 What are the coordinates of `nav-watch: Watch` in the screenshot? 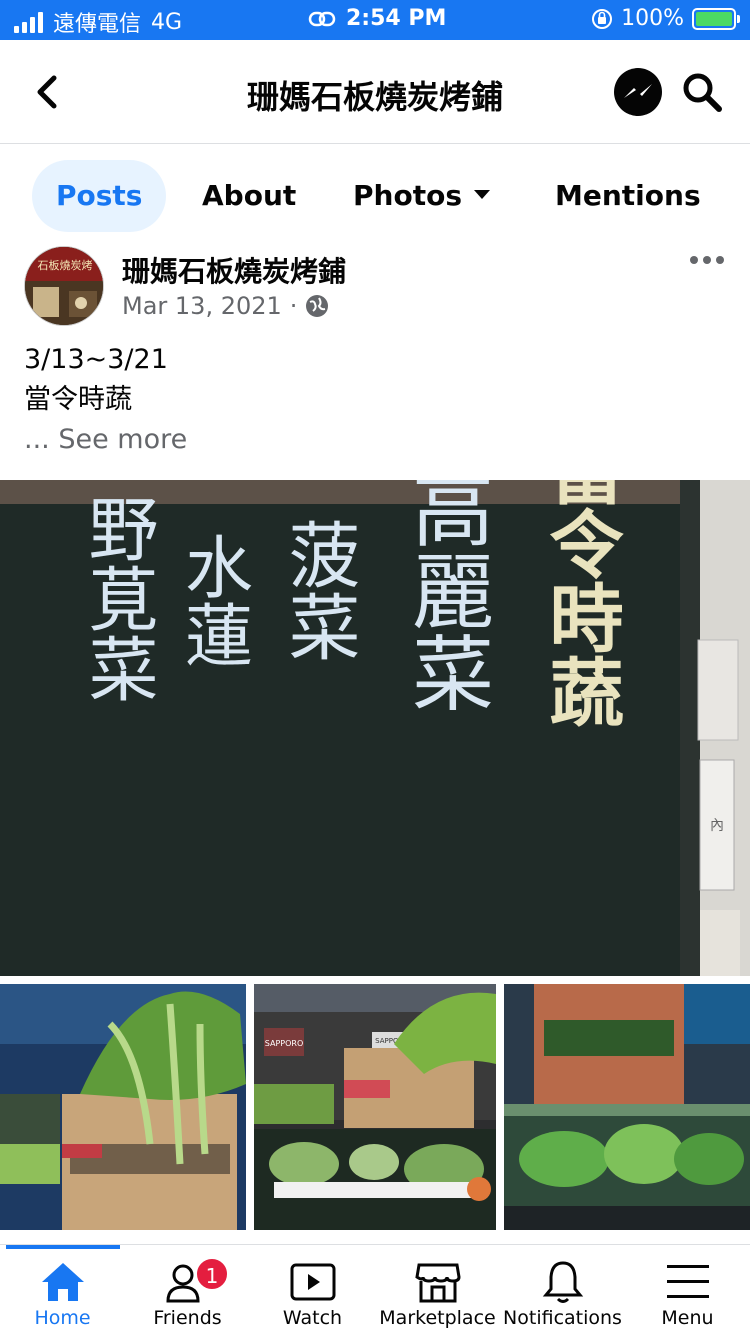 It's located at (312, 1289).